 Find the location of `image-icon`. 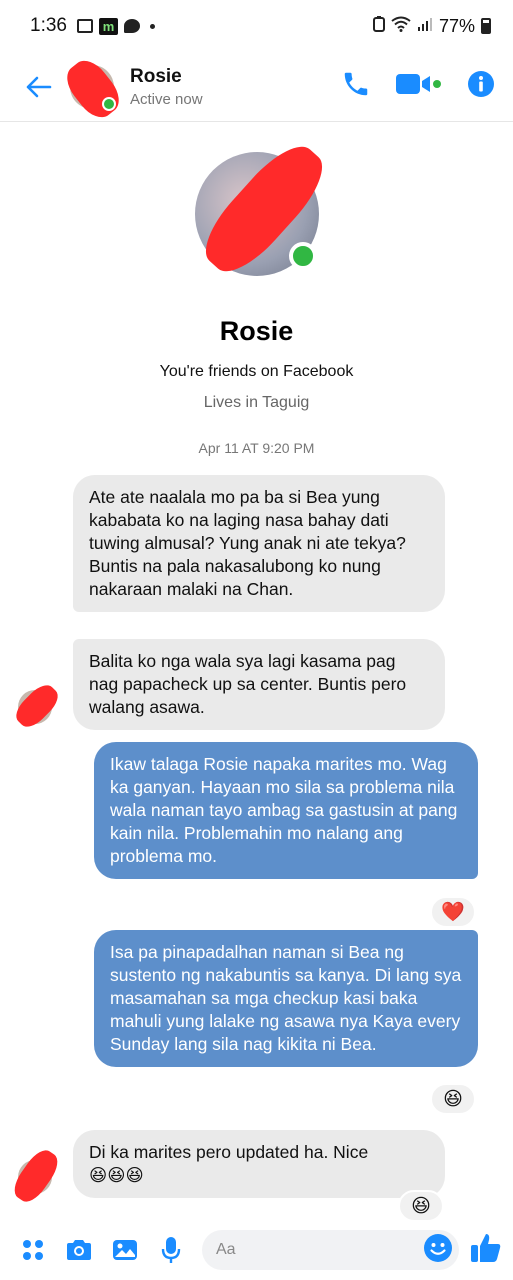

image-icon is located at coordinates (125, 1250).